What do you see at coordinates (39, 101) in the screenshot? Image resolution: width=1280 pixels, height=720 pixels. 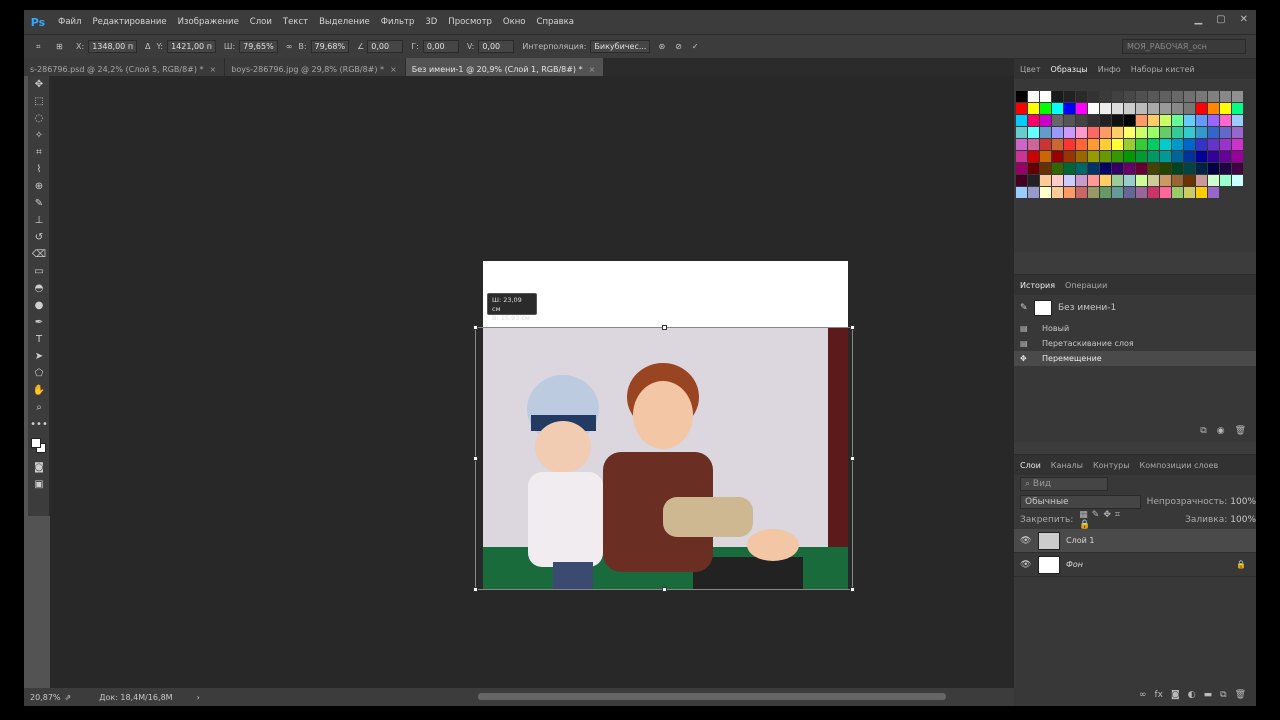 I see `marquee-tool-icon: ⬚` at bounding box center [39, 101].